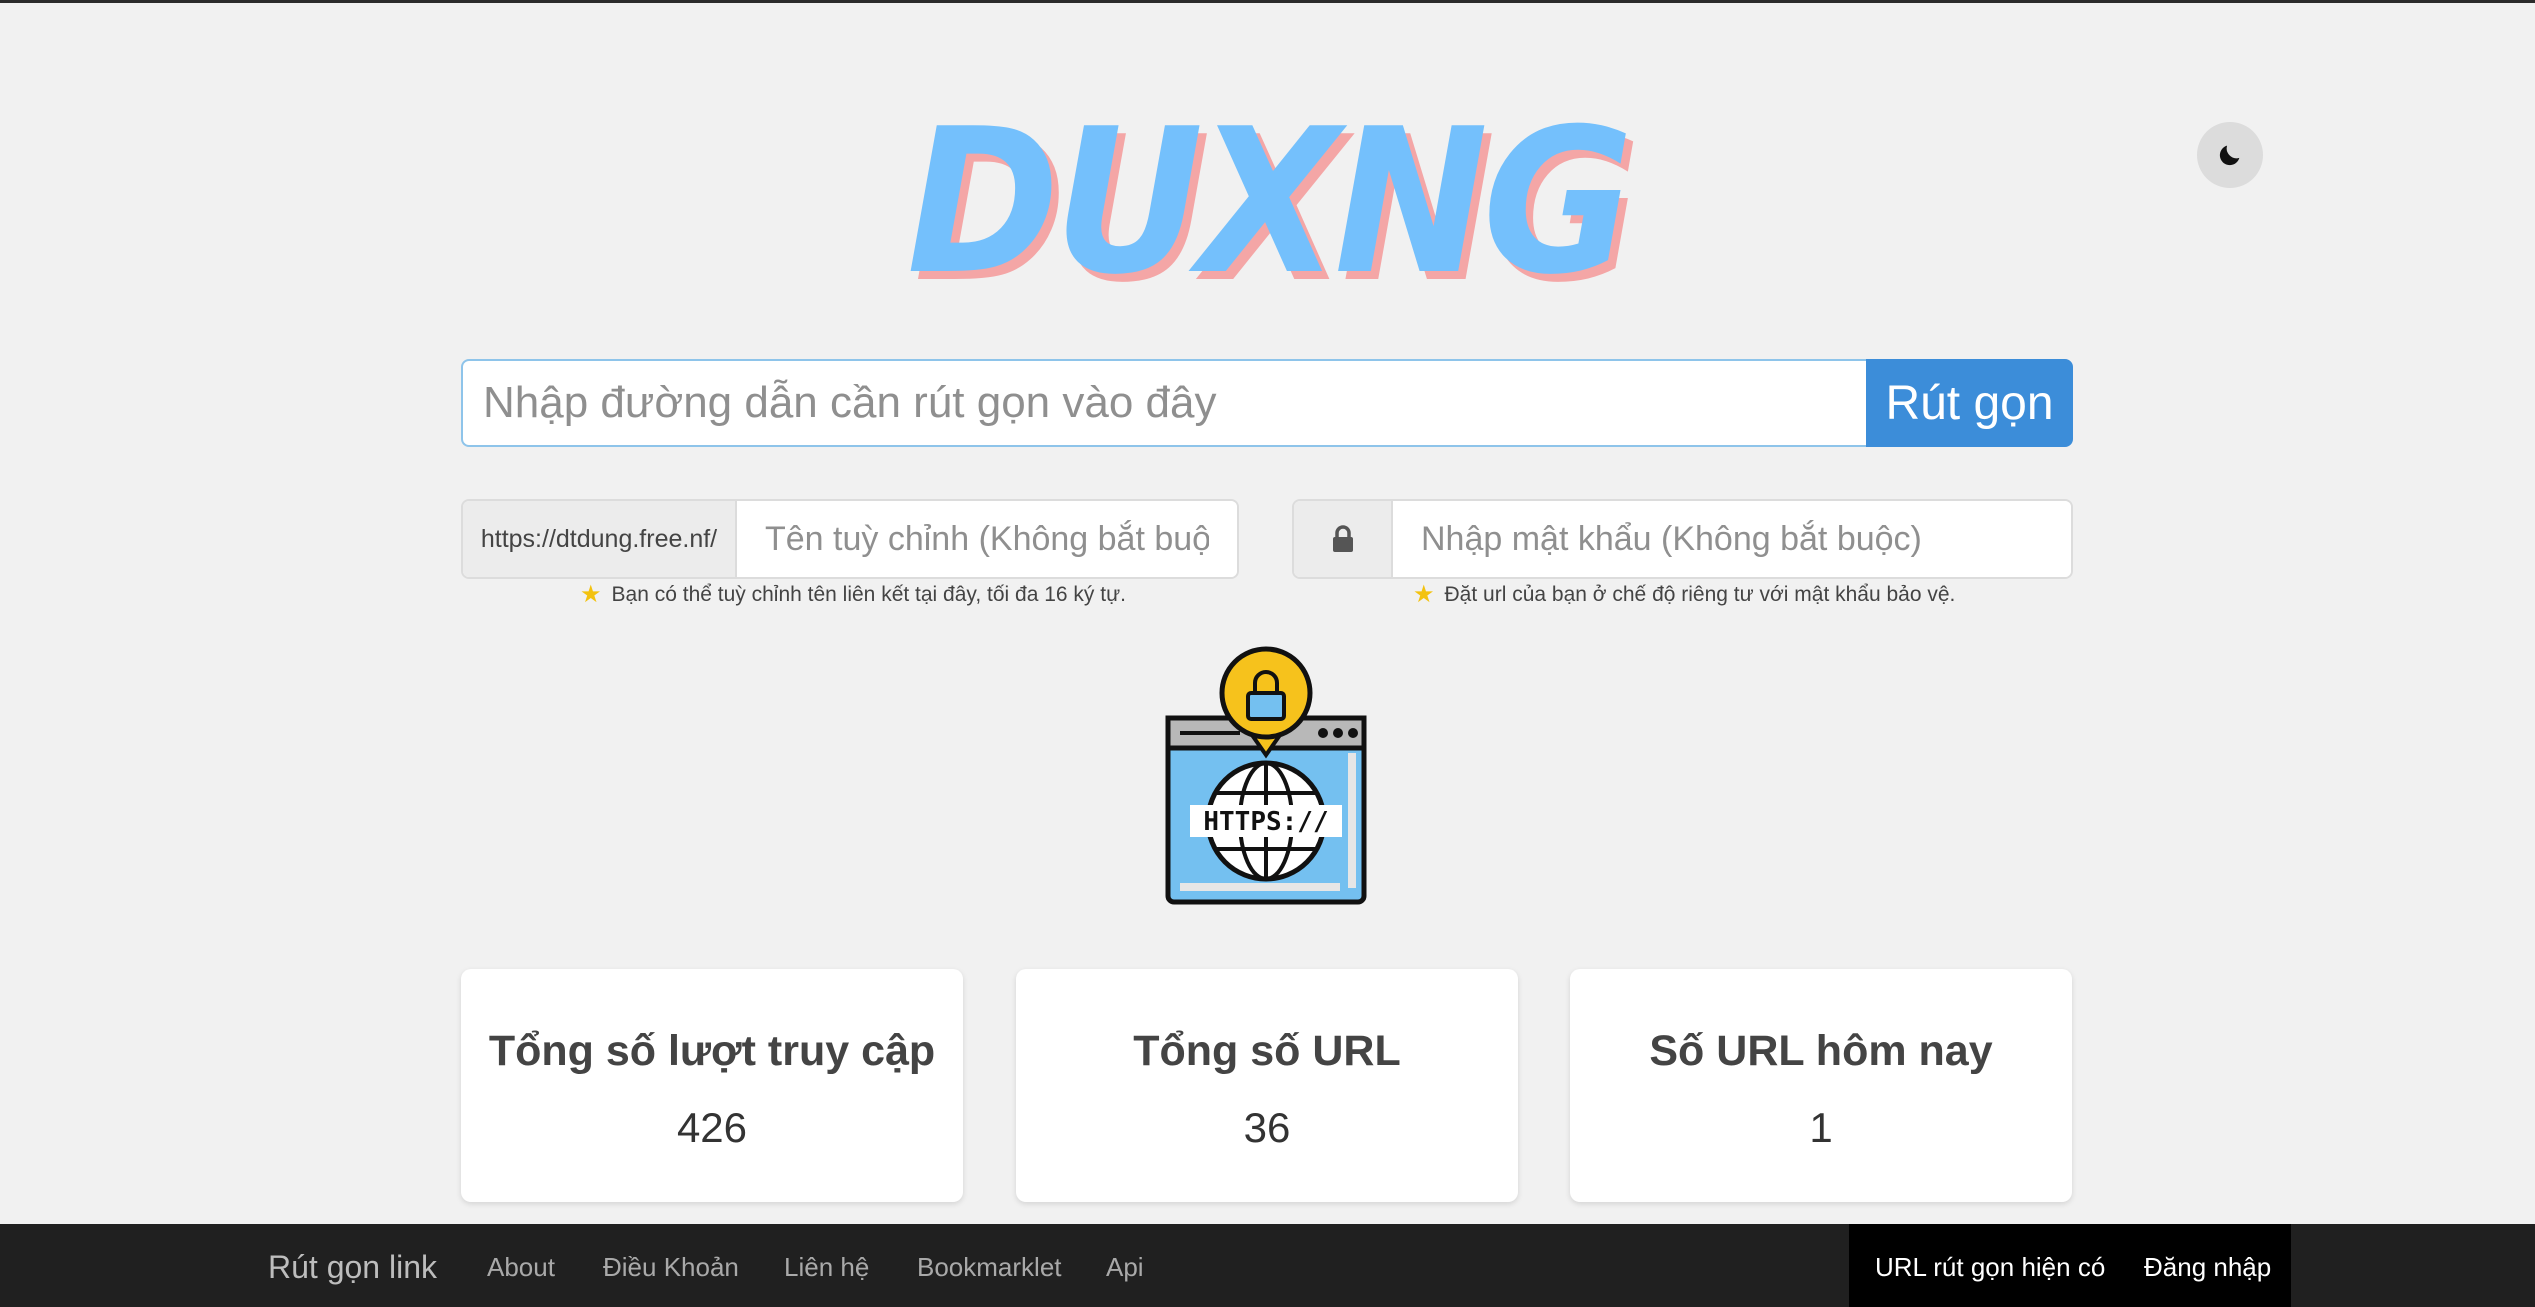 The width and height of the screenshot is (2535, 1307). What do you see at coordinates (671, 1267) in the screenshot?
I see `nav-link-terms: Điều Khoản` at bounding box center [671, 1267].